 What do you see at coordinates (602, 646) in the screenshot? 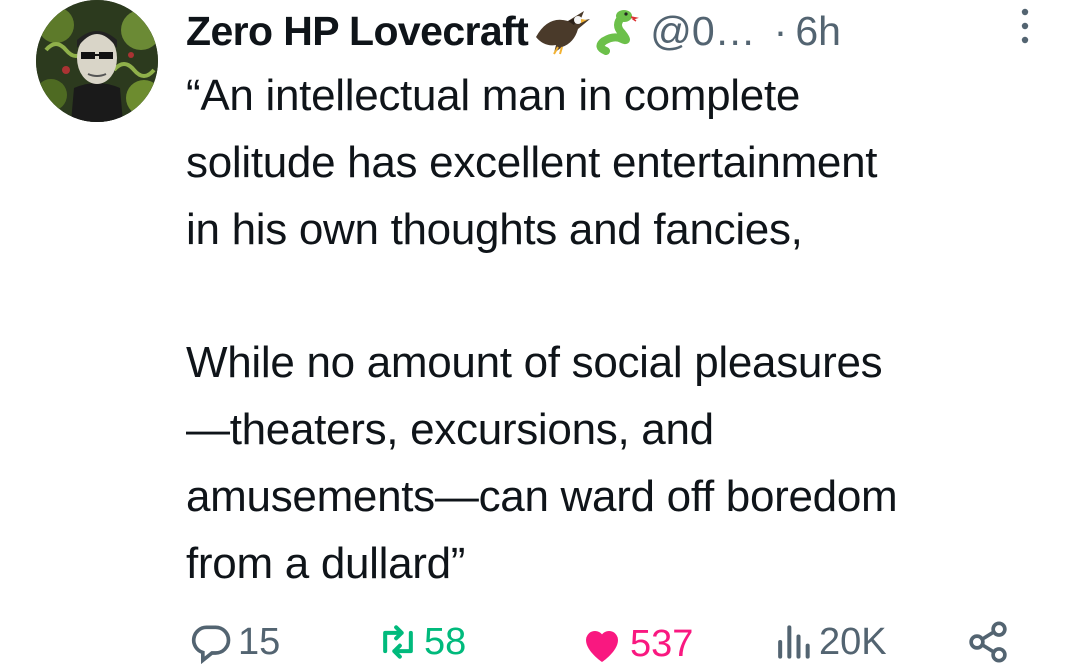
I see `heart-icon` at bounding box center [602, 646].